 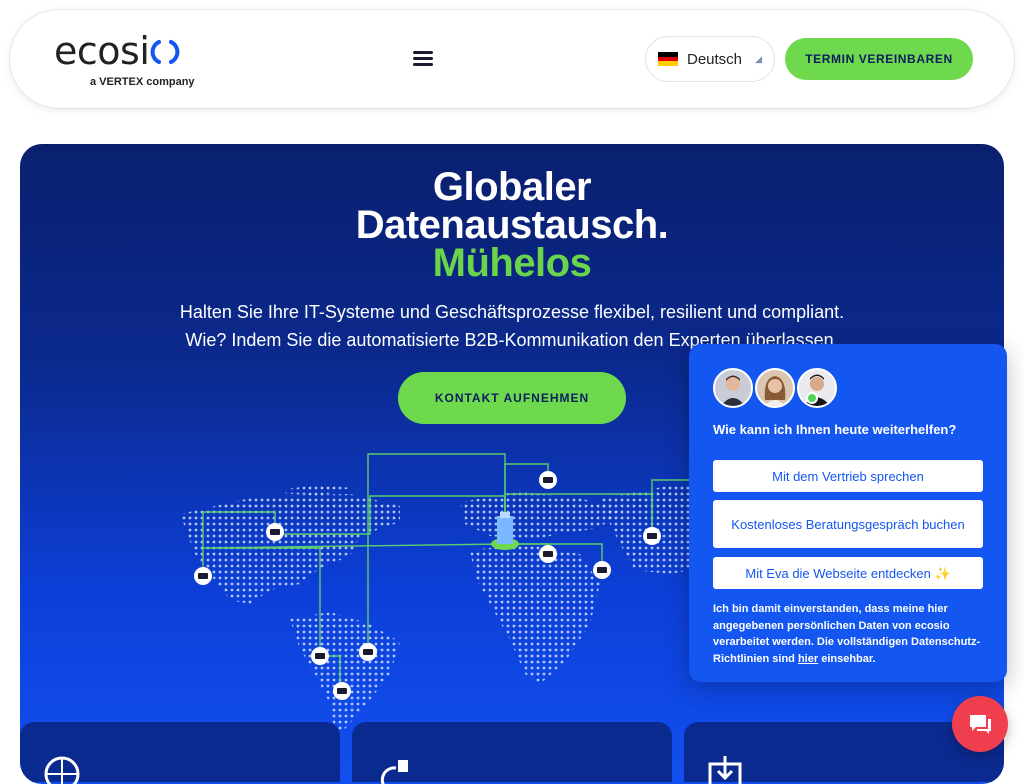 What do you see at coordinates (812, 398) in the screenshot?
I see `online-status-dot` at bounding box center [812, 398].